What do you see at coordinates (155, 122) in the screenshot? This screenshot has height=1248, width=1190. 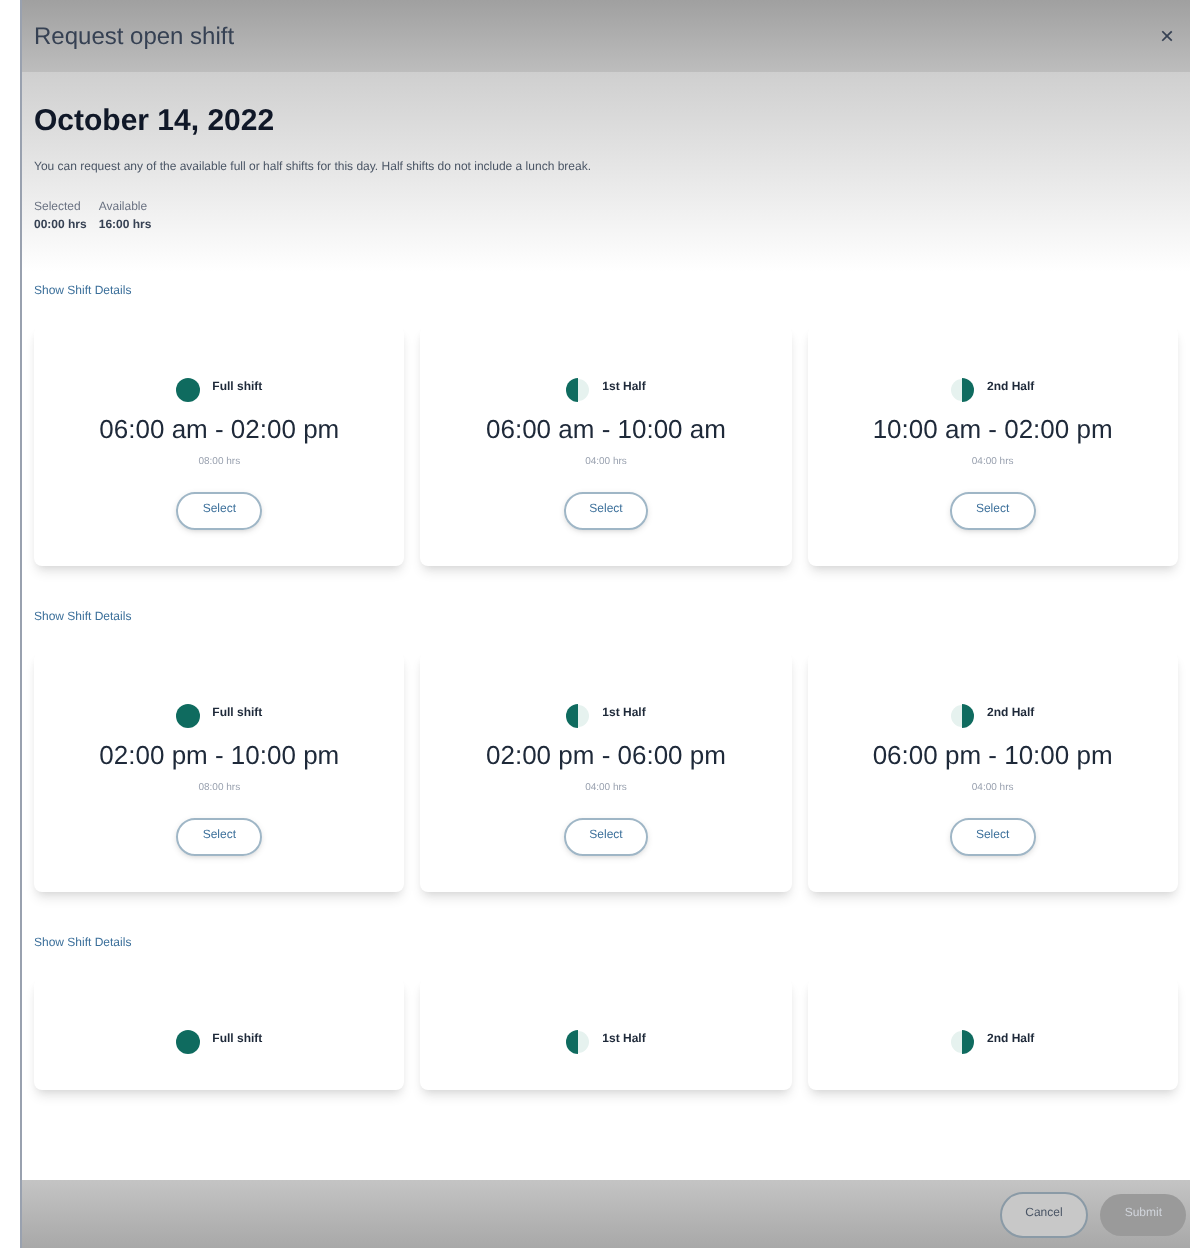 I see `date-heading: October 14, 2022` at bounding box center [155, 122].